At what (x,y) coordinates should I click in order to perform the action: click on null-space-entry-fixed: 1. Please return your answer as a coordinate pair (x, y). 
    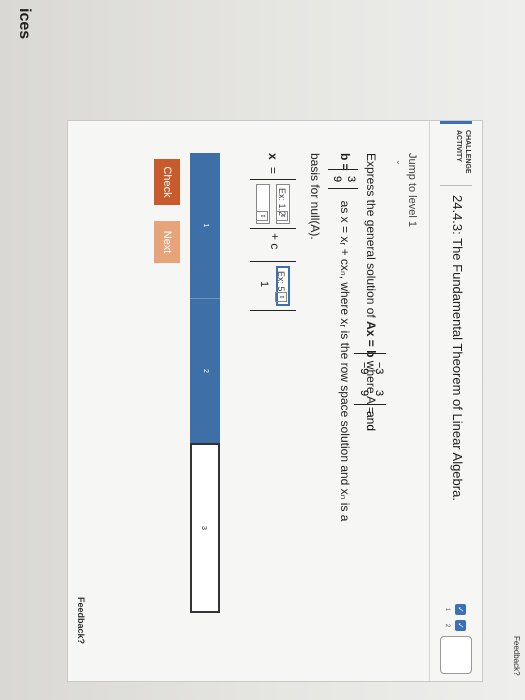
    Looking at the image, I should click on (264, 284).